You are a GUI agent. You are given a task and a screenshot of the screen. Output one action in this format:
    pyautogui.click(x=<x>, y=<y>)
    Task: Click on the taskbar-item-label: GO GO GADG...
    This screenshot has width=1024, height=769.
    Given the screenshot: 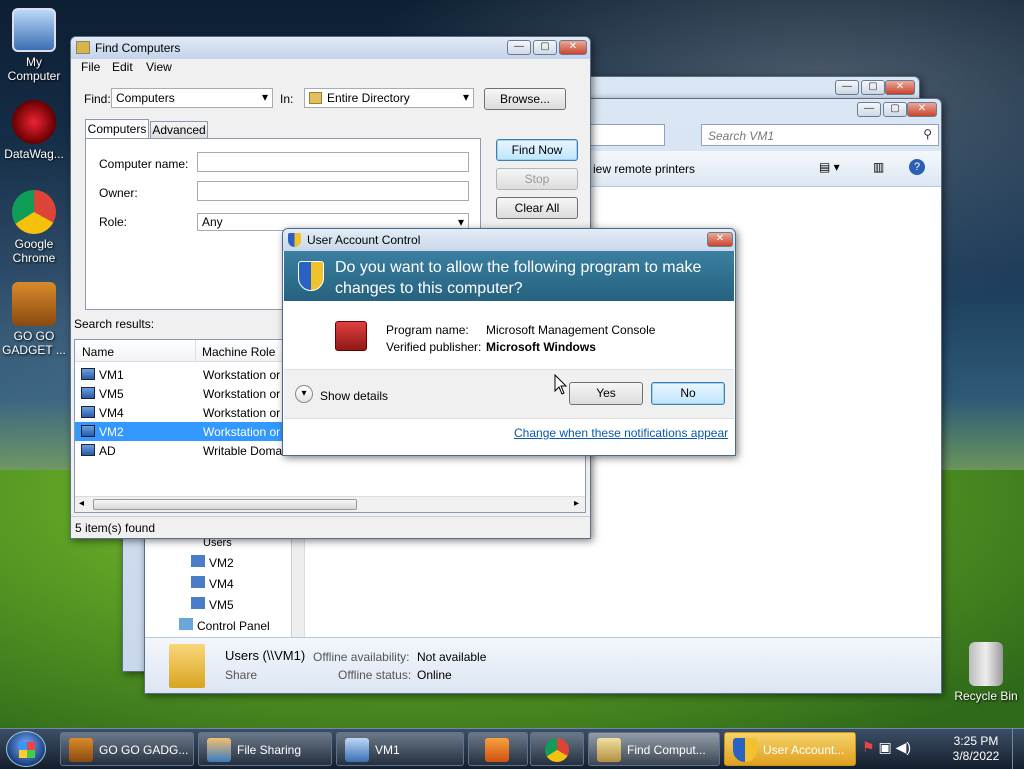 What is the action you would take?
    pyautogui.click(x=144, y=750)
    